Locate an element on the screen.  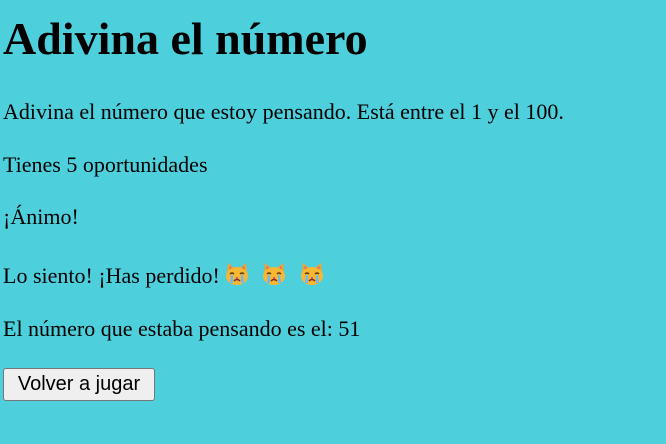
encouragement-text: ¡Ánimo! is located at coordinates (41, 216).